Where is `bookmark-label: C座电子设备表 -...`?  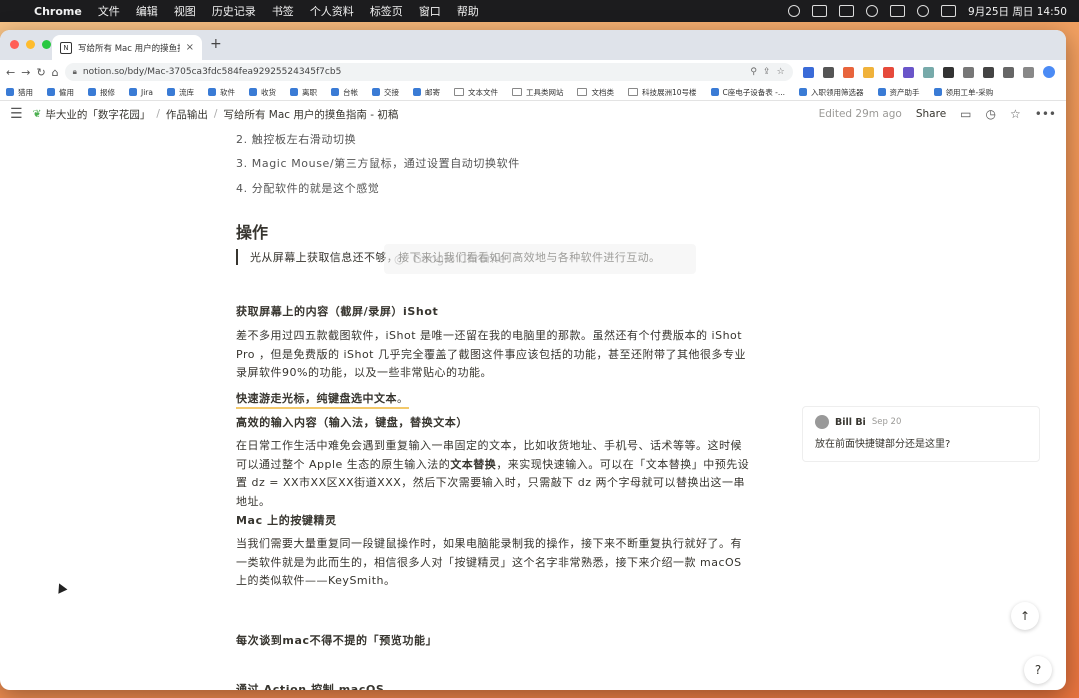
bookmark-label: C座电子设备表 -... is located at coordinates (754, 92).